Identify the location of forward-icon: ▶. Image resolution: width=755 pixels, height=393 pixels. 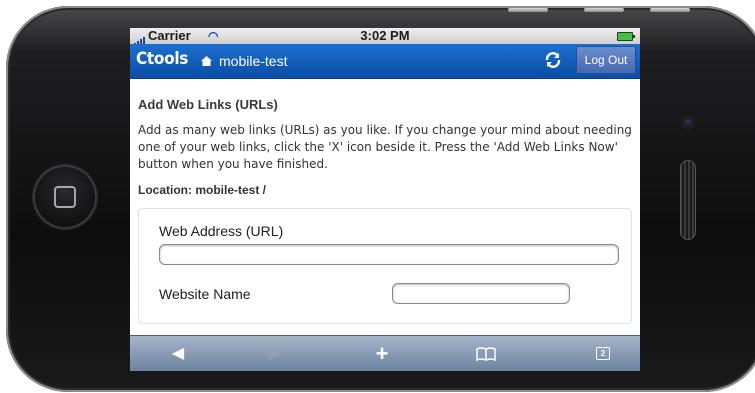
(275, 353).